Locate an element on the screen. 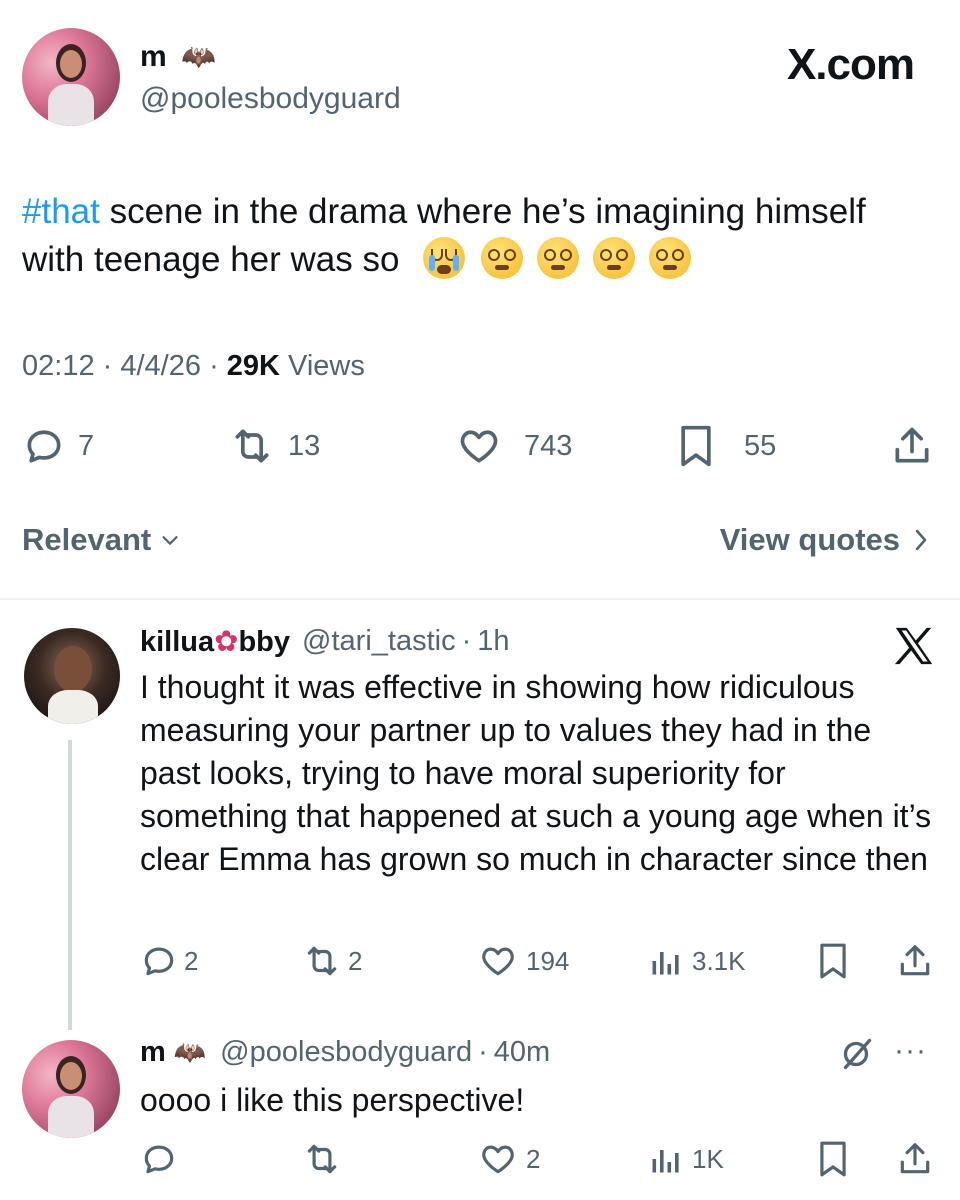 This screenshot has width=960, height=1200. loudly-crying-face-icon is located at coordinates (444, 258).